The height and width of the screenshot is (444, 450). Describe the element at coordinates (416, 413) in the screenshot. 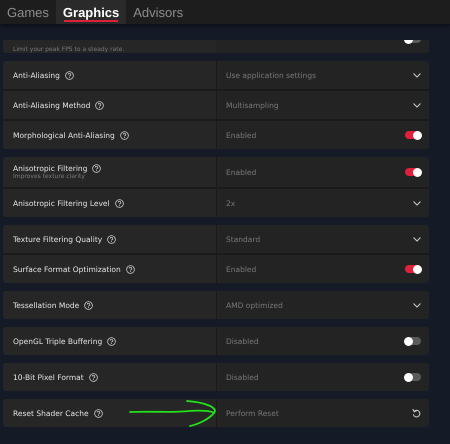

I see `reset-icon` at that location.